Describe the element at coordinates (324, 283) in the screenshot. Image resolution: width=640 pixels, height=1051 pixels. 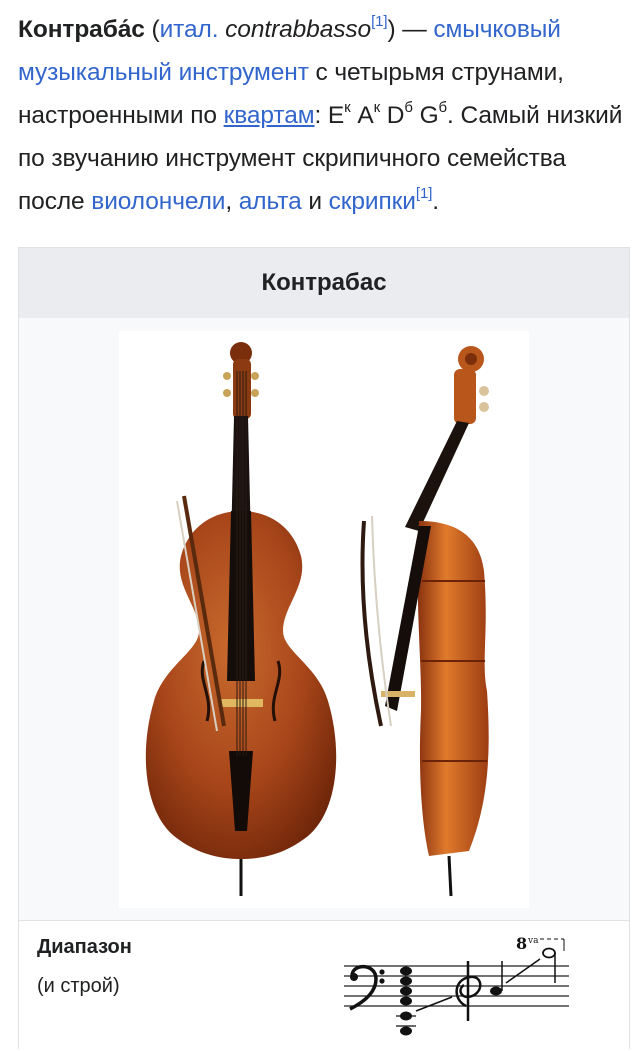
I see `infobox-title: Контрабас` at that location.